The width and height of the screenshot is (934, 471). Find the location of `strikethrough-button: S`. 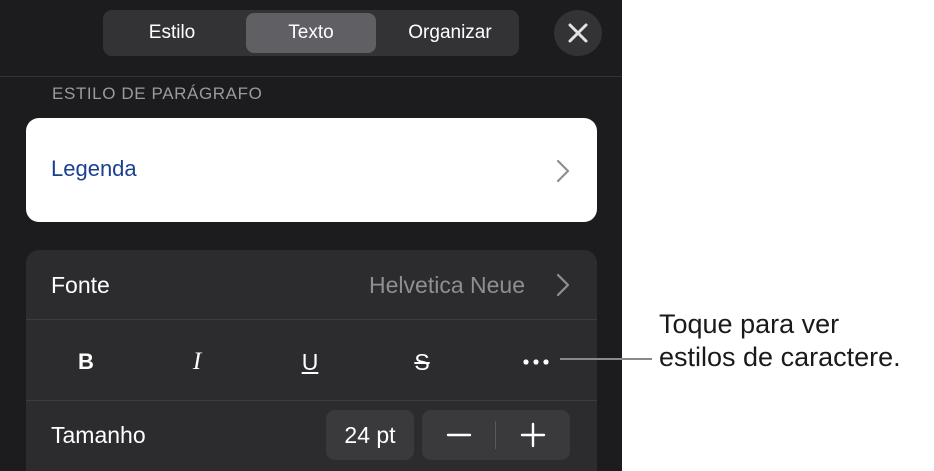

strikethrough-button: S is located at coordinates (422, 362).